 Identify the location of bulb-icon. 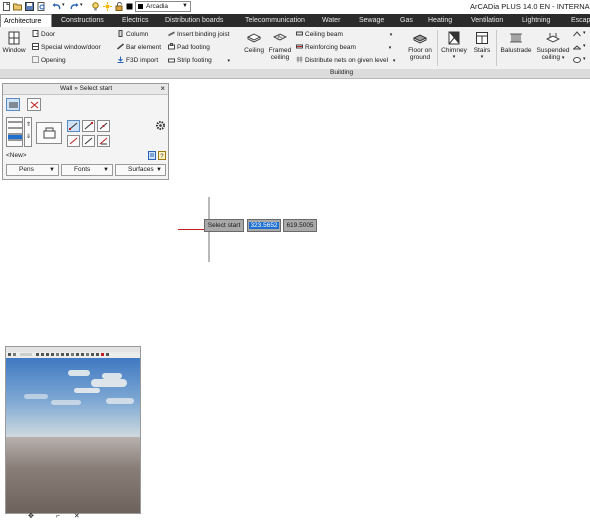
(95, 6).